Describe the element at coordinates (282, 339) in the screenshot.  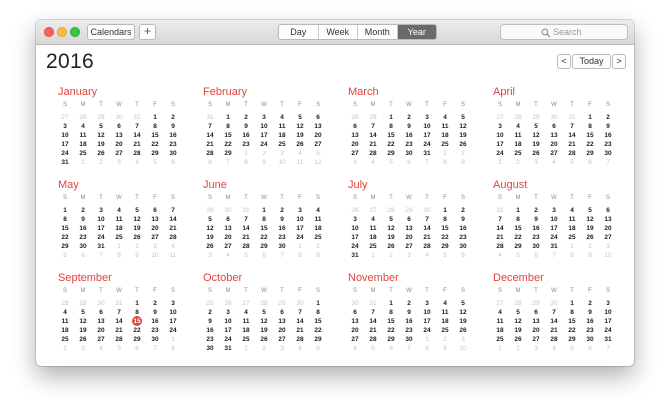
I see `day-cell: 27` at that location.